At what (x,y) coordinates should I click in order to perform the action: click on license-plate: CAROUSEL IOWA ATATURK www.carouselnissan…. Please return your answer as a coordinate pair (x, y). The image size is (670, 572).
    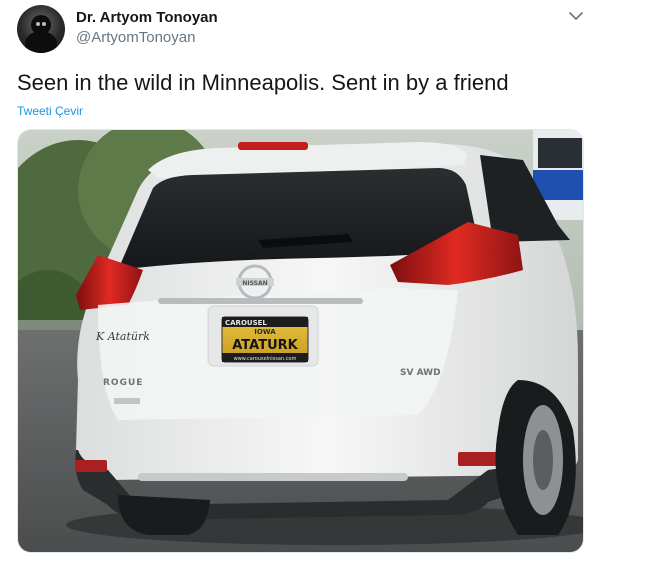
    Looking at the image, I should click on (265, 339).